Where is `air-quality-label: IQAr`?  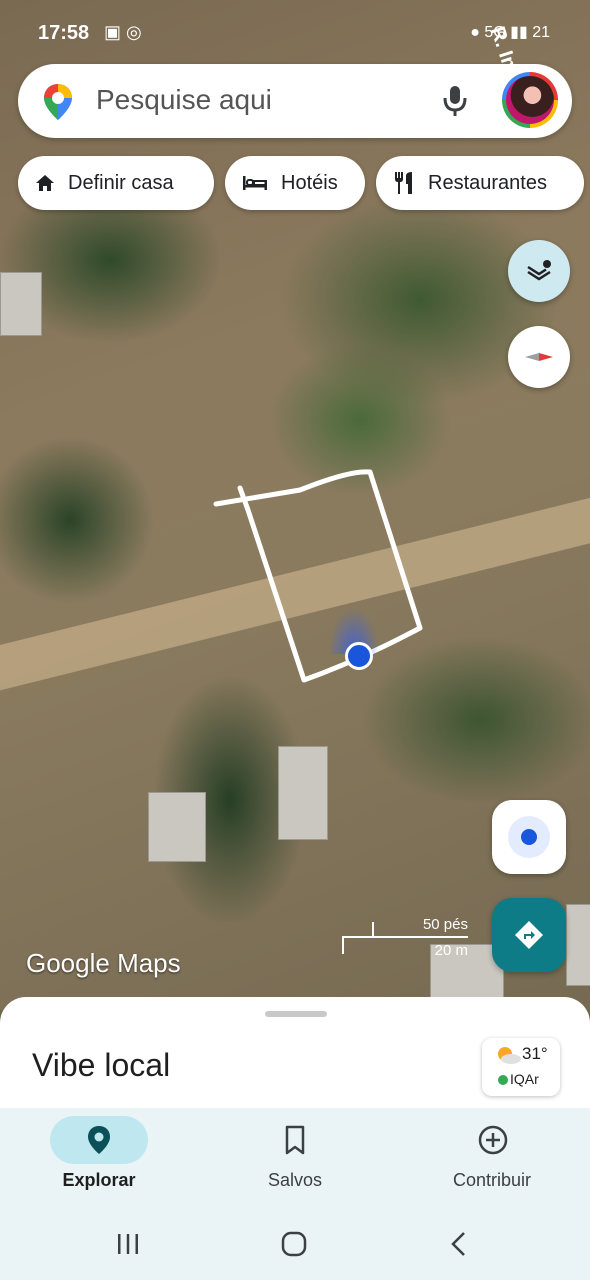 air-quality-label: IQAr is located at coordinates (524, 1079).